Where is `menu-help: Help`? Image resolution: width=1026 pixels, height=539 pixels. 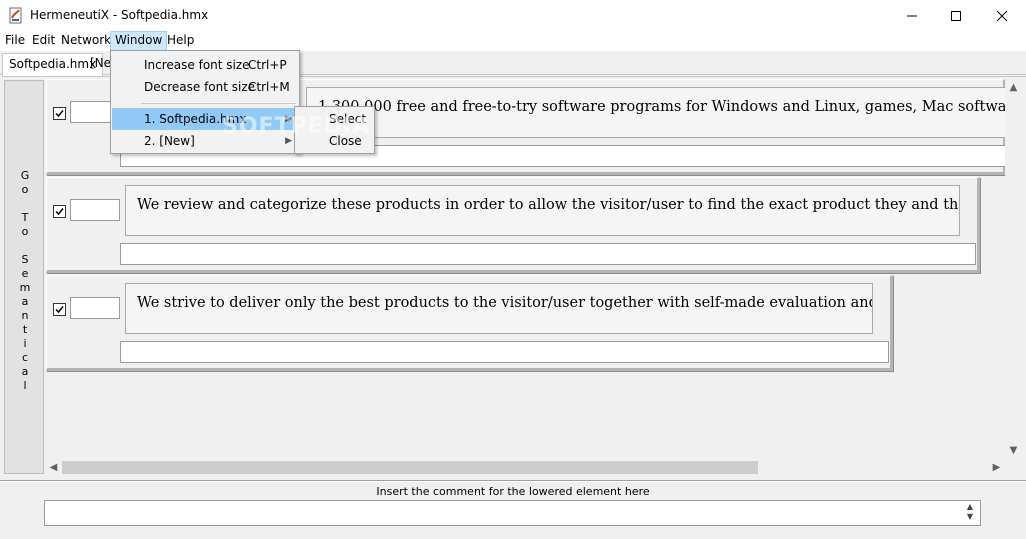
menu-help: Help is located at coordinates (180, 41).